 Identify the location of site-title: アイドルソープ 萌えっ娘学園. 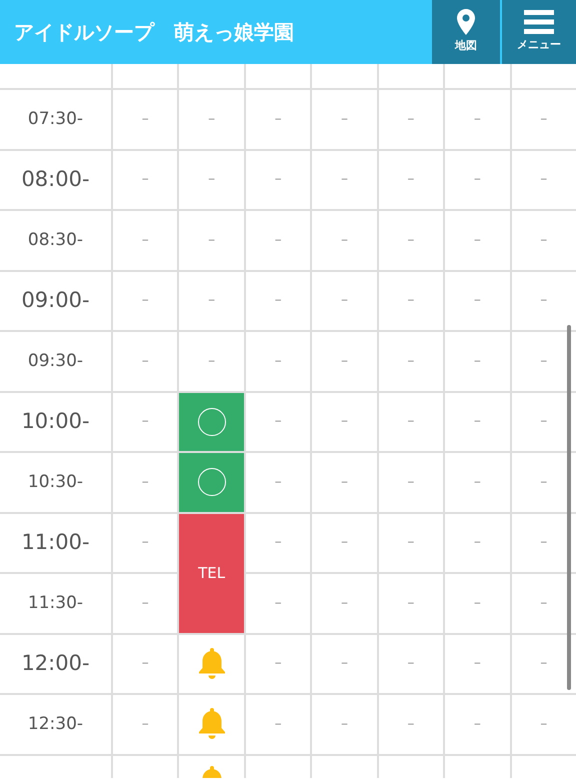
(154, 32).